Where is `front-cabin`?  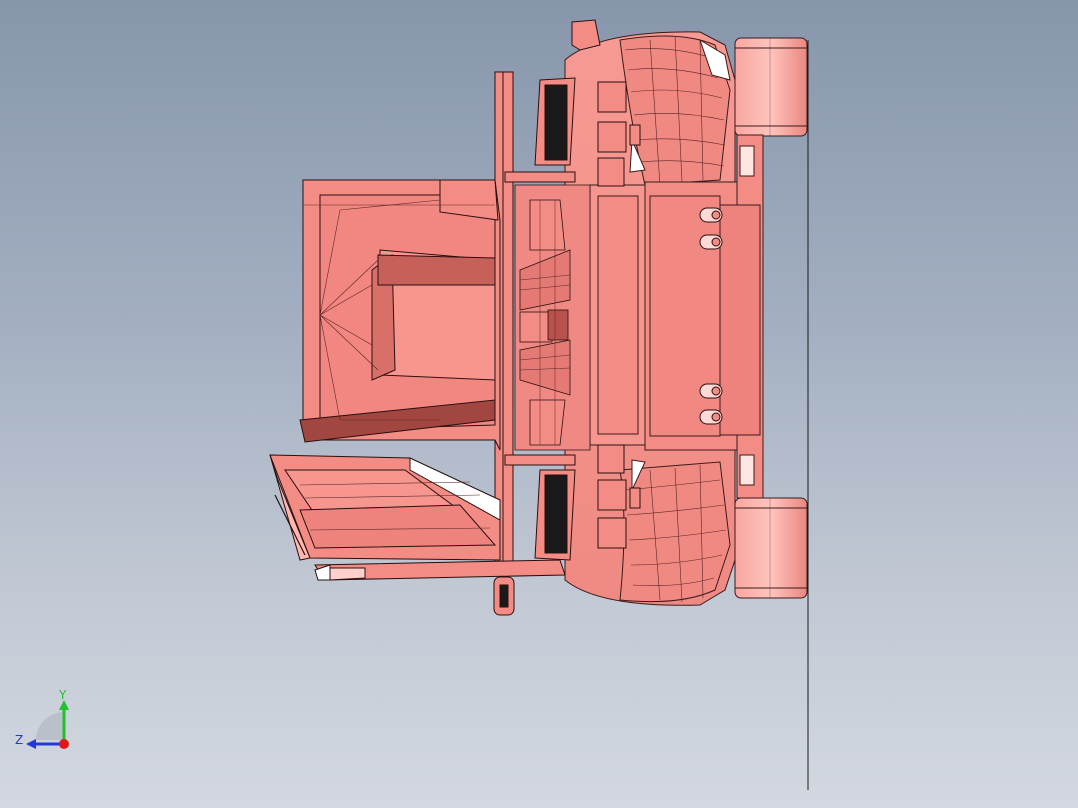 front-cabin is located at coordinates (400, 315).